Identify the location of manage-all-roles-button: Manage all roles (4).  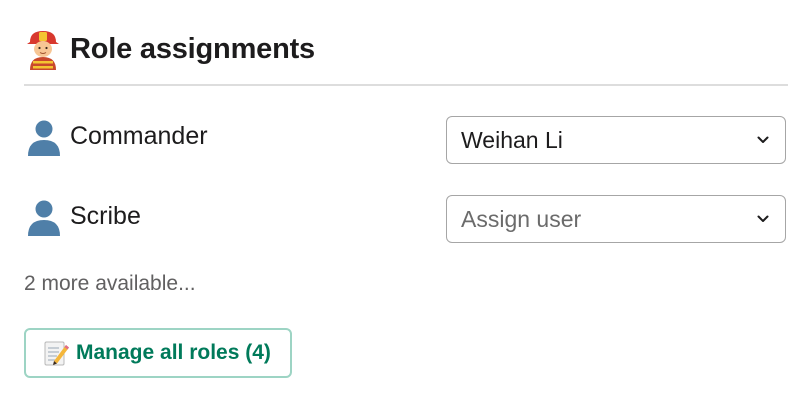
(158, 353).